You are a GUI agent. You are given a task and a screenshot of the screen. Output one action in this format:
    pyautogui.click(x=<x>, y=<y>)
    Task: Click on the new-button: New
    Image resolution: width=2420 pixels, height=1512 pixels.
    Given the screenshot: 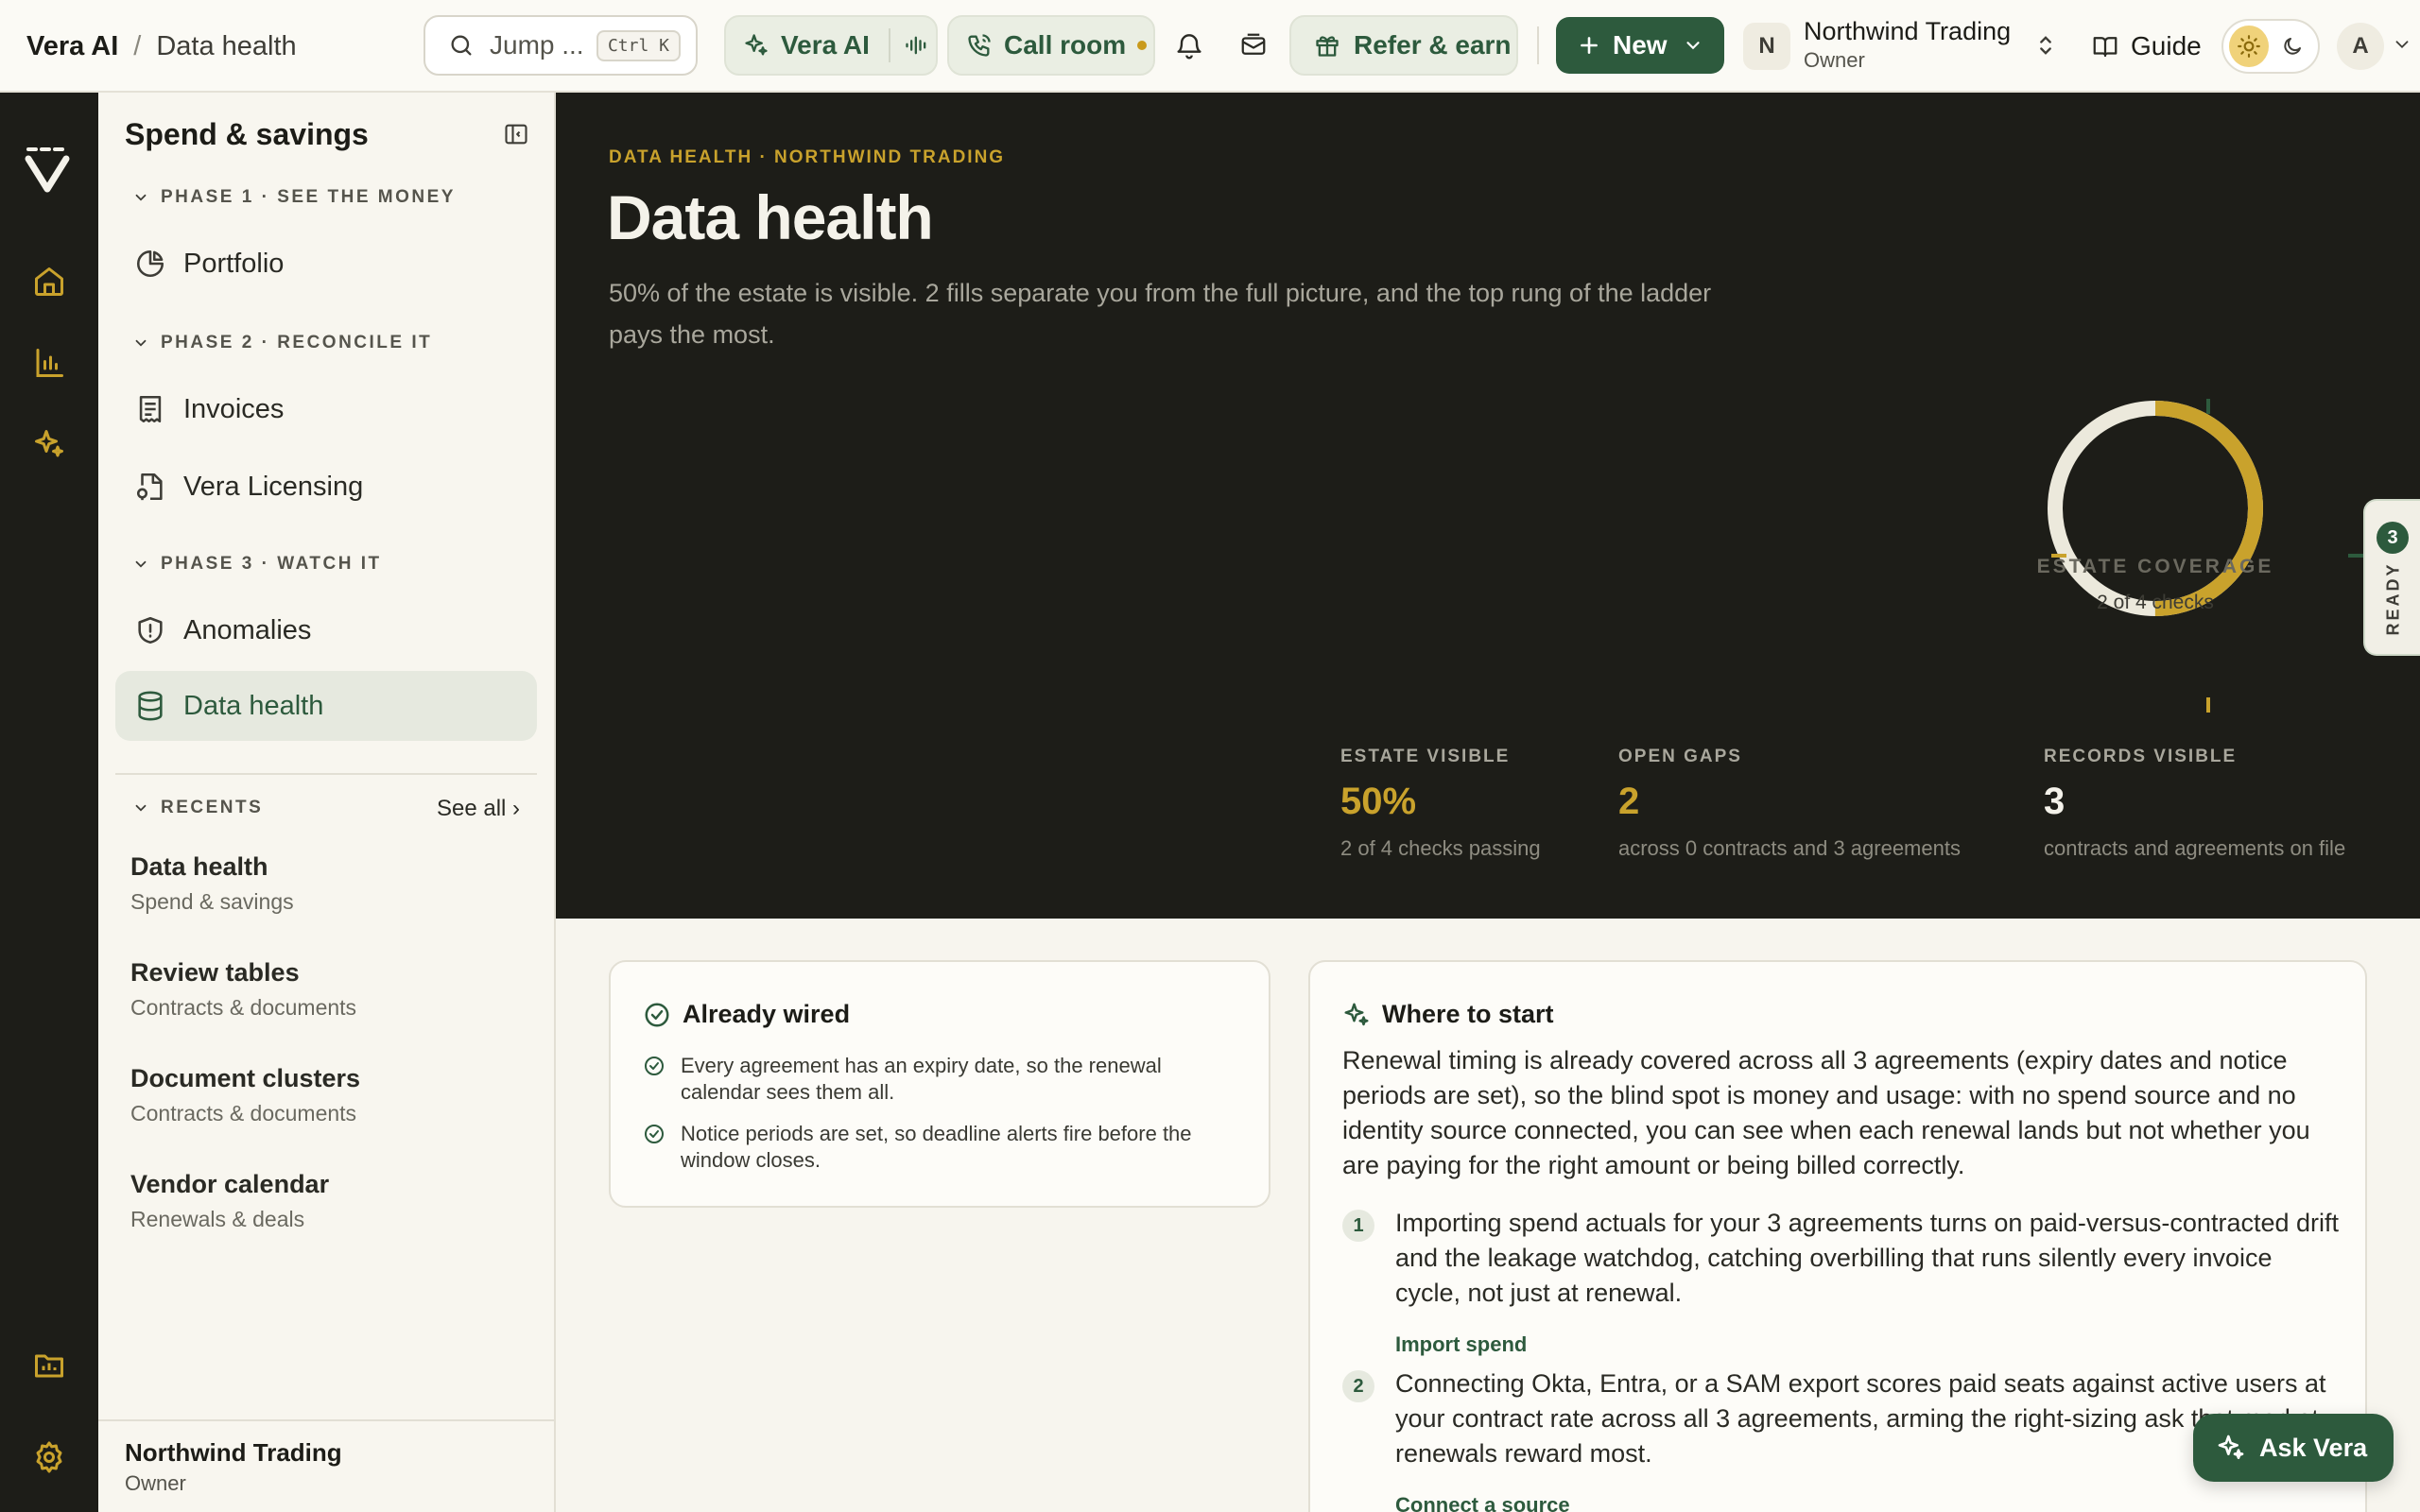 What is the action you would take?
    pyautogui.click(x=1640, y=45)
    